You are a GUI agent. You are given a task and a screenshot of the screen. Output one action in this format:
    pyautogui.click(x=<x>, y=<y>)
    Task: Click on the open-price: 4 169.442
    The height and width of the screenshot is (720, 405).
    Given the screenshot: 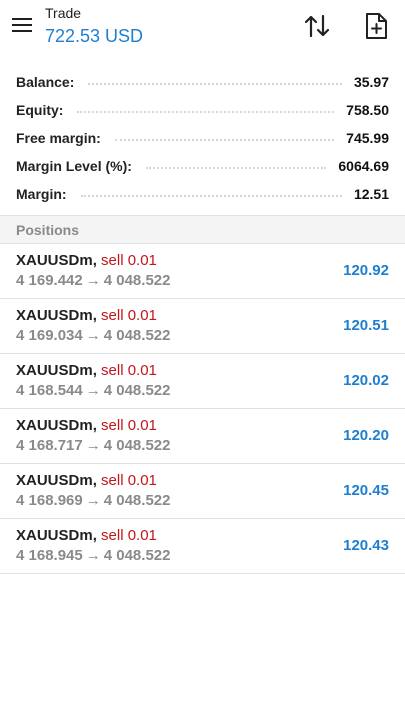 What is the action you would take?
    pyautogui.click(x=49, y=280)
    